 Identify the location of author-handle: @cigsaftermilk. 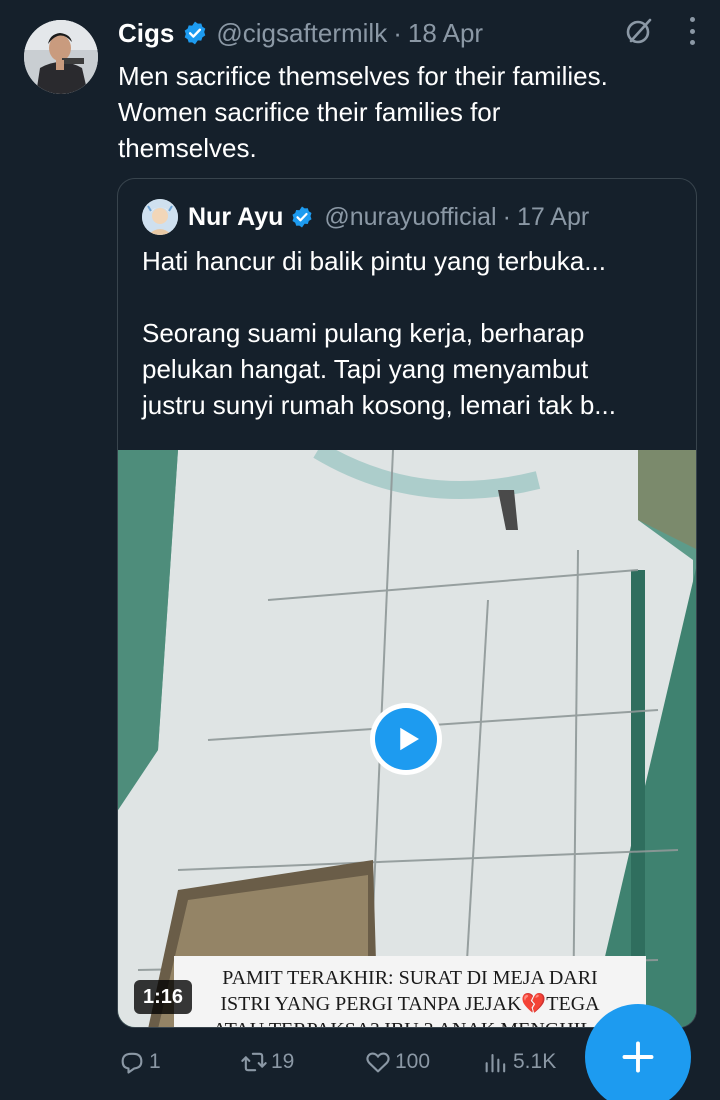
(301, 33).